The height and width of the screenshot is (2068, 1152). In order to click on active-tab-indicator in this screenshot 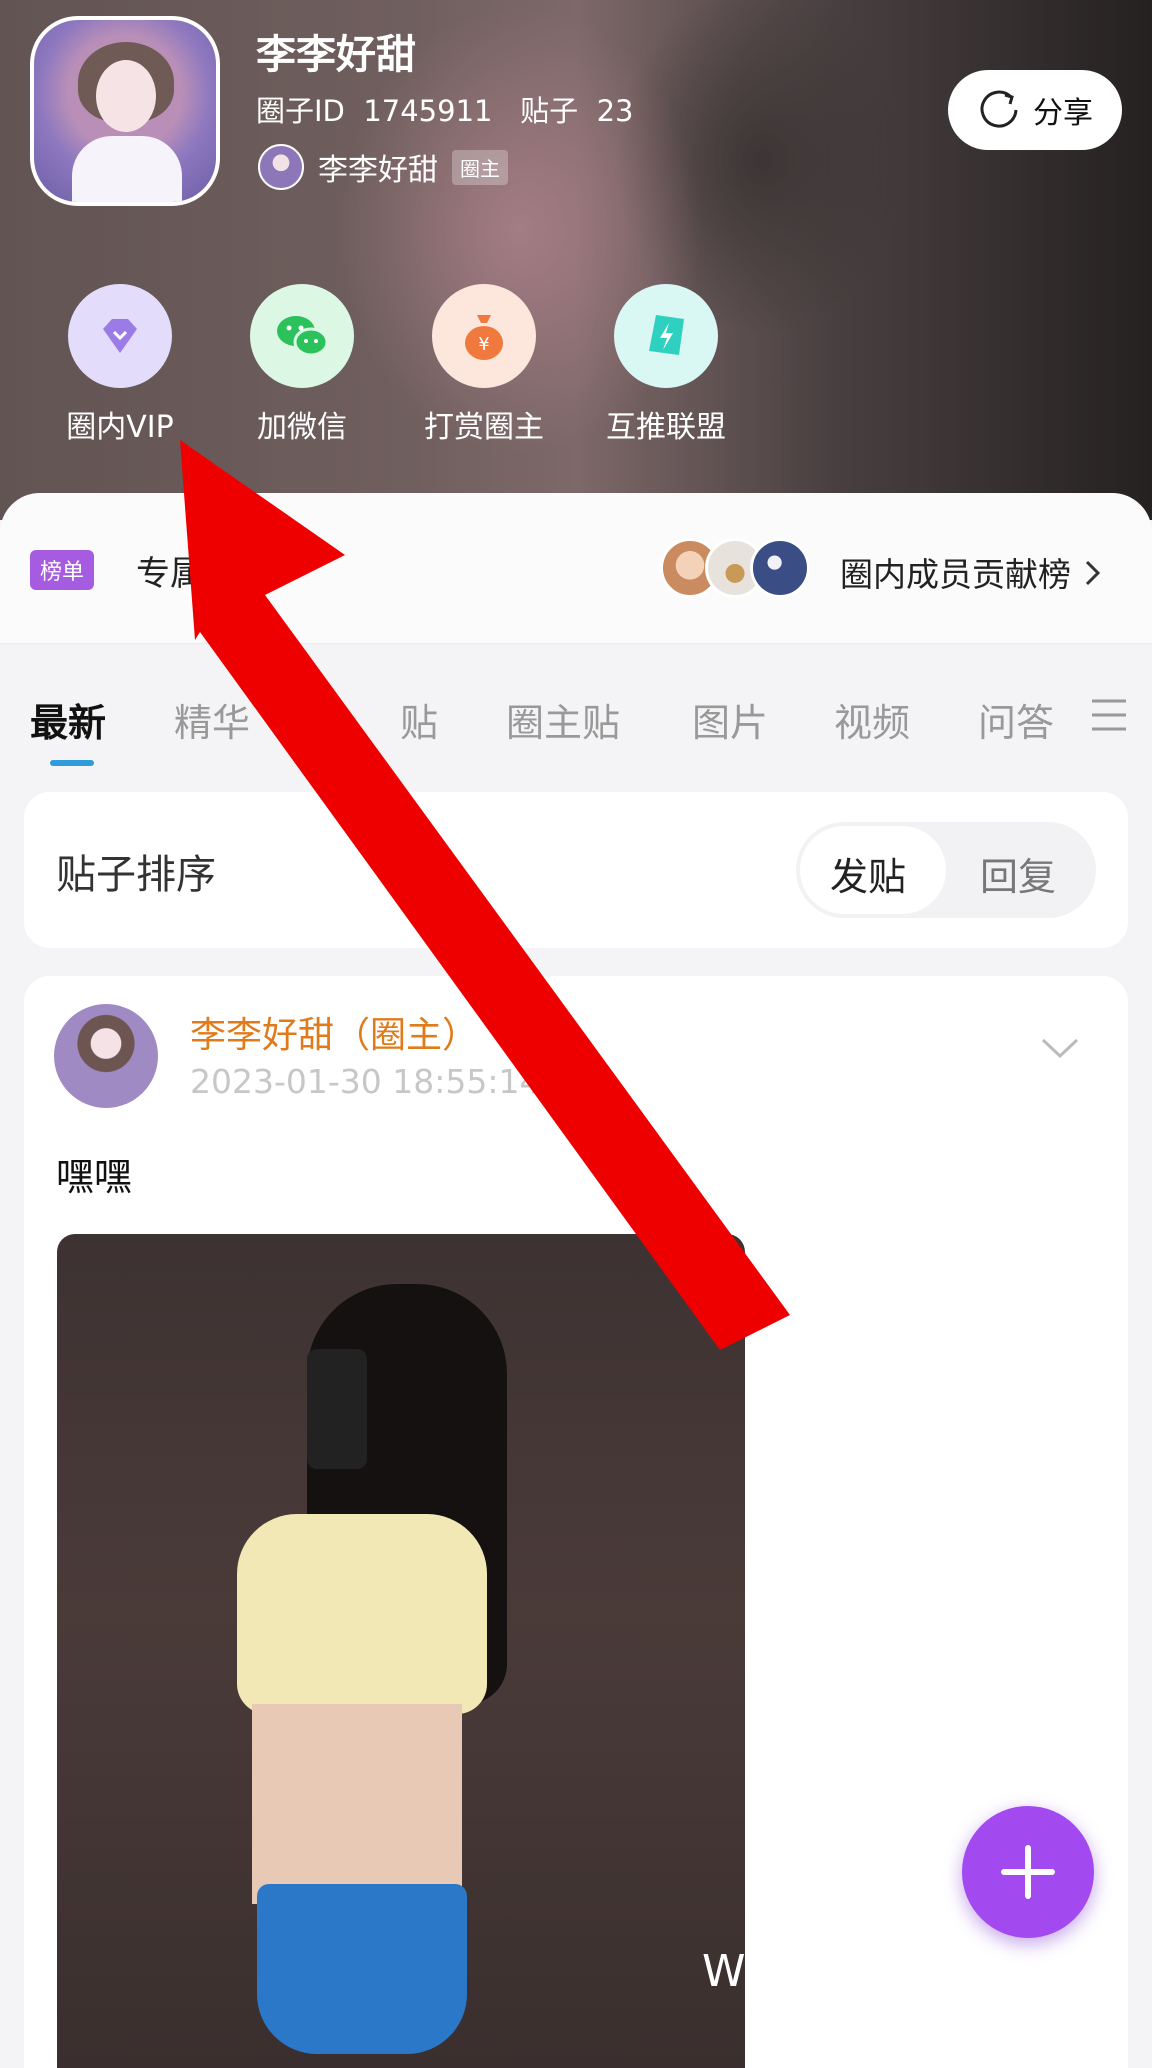, I will do `click(72, 763)`.